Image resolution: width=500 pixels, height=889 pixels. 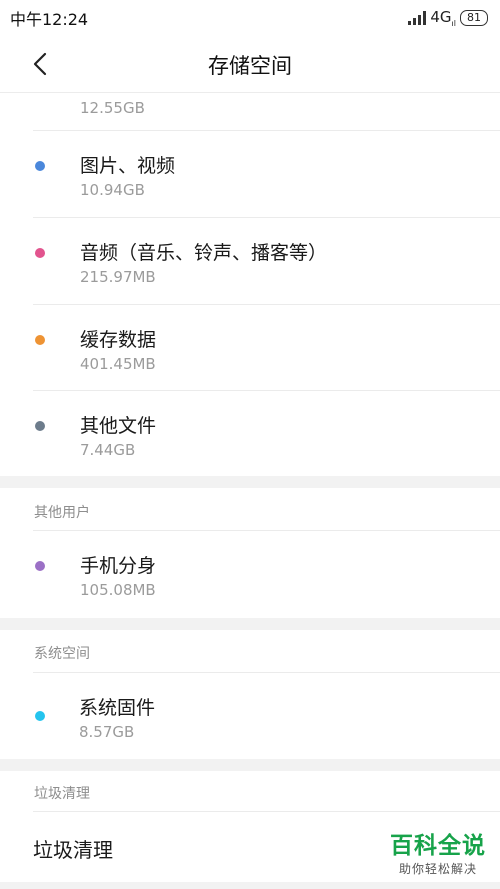 What do you see at coordinates (49, 19) in the screenshot?
I see `status-time: 中午12:24` at bounding box center [49, 19].